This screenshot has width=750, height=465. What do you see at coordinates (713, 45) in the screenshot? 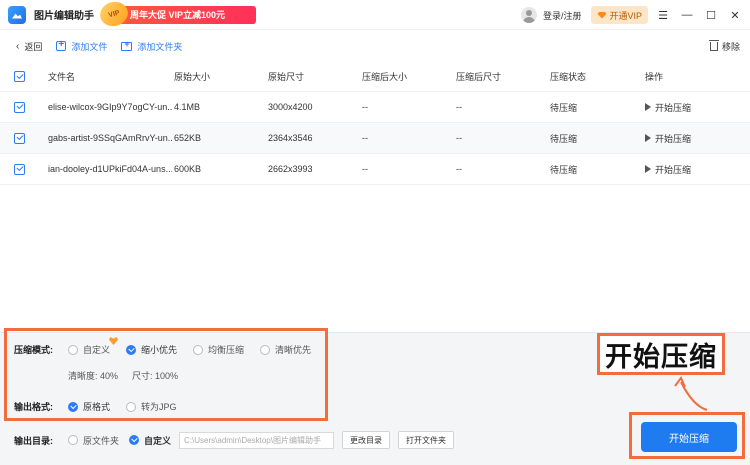
I see `trash-icon` at bounding box center [713, 45].